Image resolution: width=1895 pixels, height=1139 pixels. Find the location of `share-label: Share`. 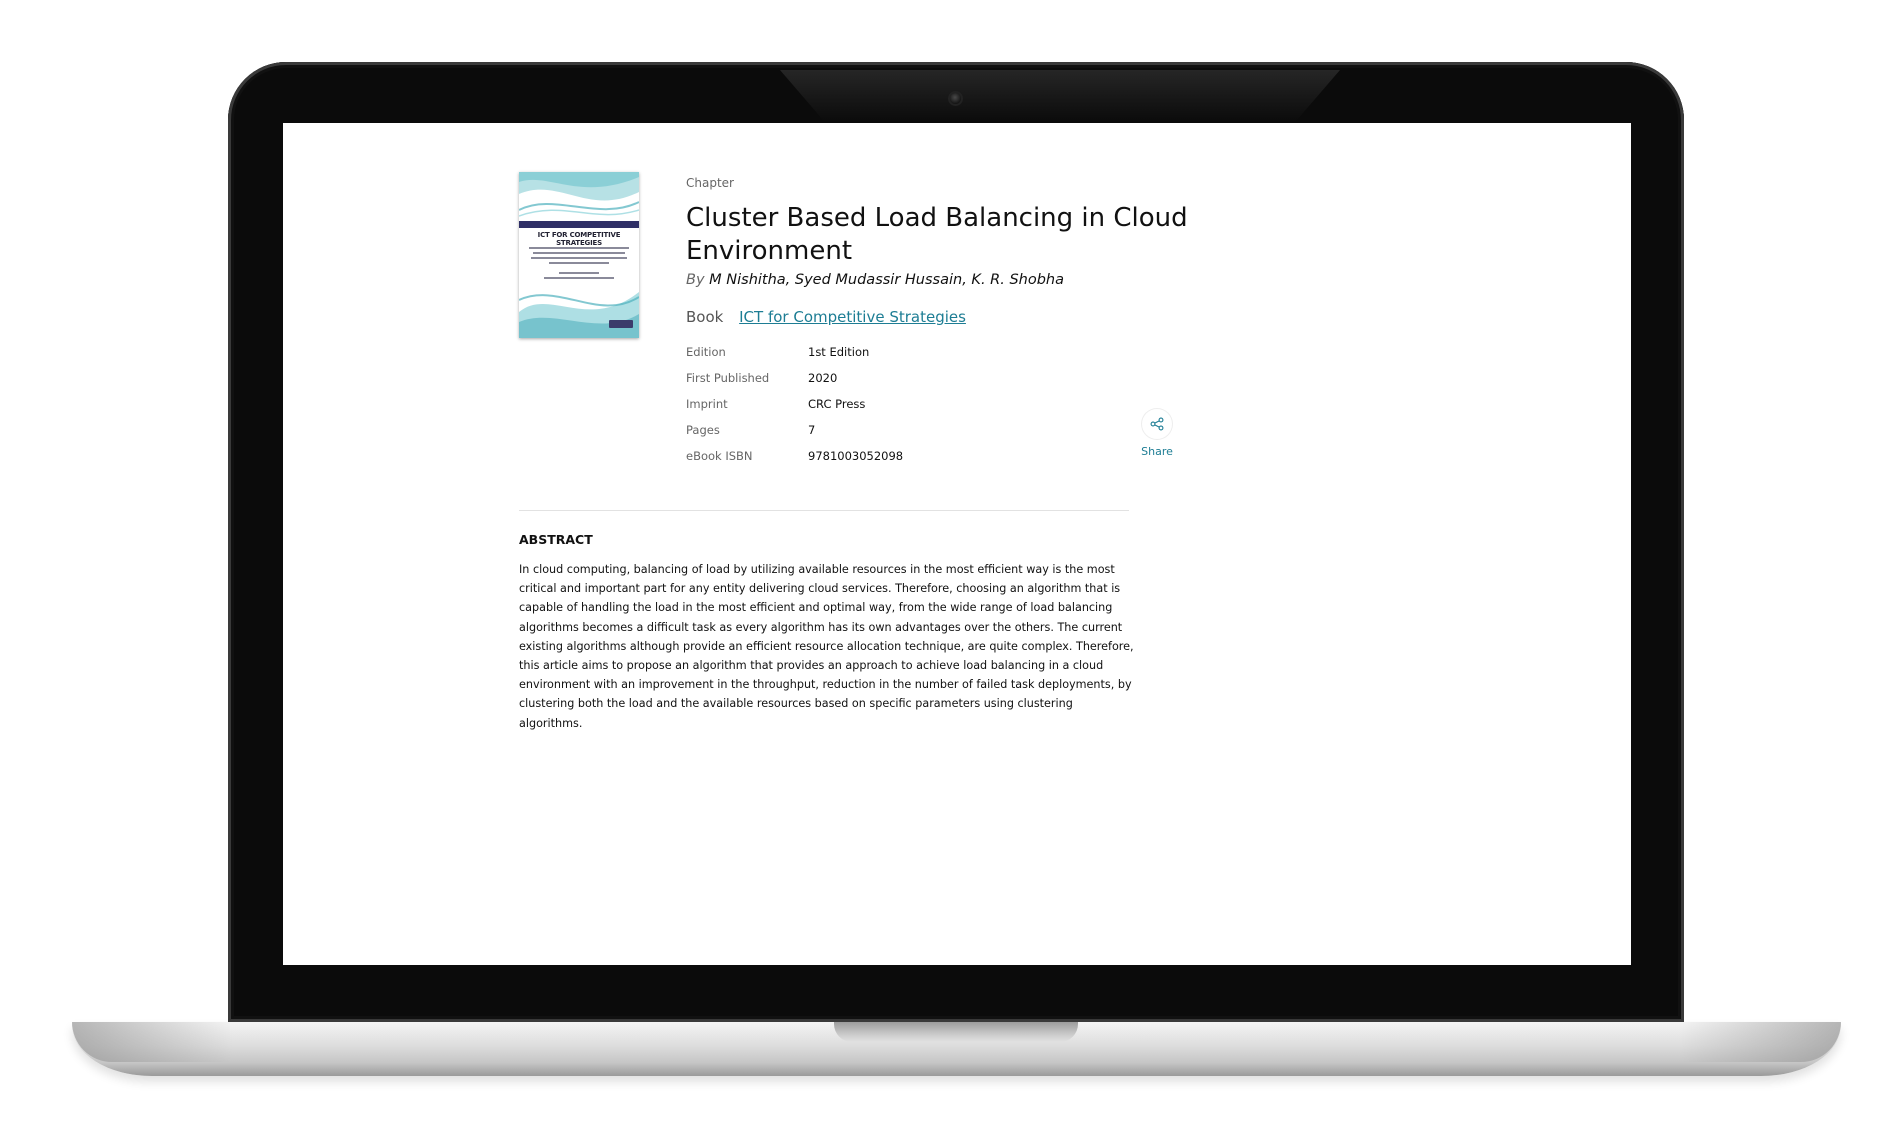

share-label: Share is located at coordinates (1157, 451).